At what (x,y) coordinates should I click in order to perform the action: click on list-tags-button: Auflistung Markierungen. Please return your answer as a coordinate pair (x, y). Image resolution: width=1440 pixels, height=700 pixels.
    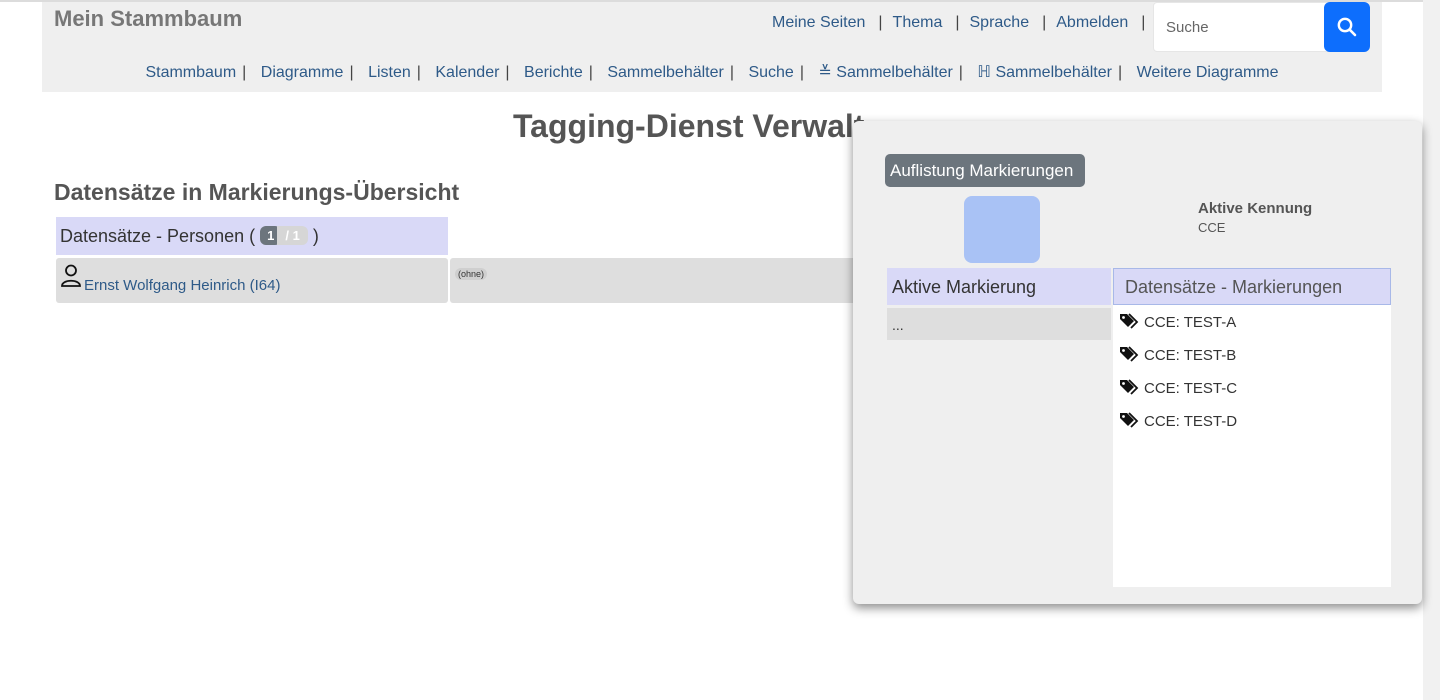
    Looking at the image, I should click on (985, 170).